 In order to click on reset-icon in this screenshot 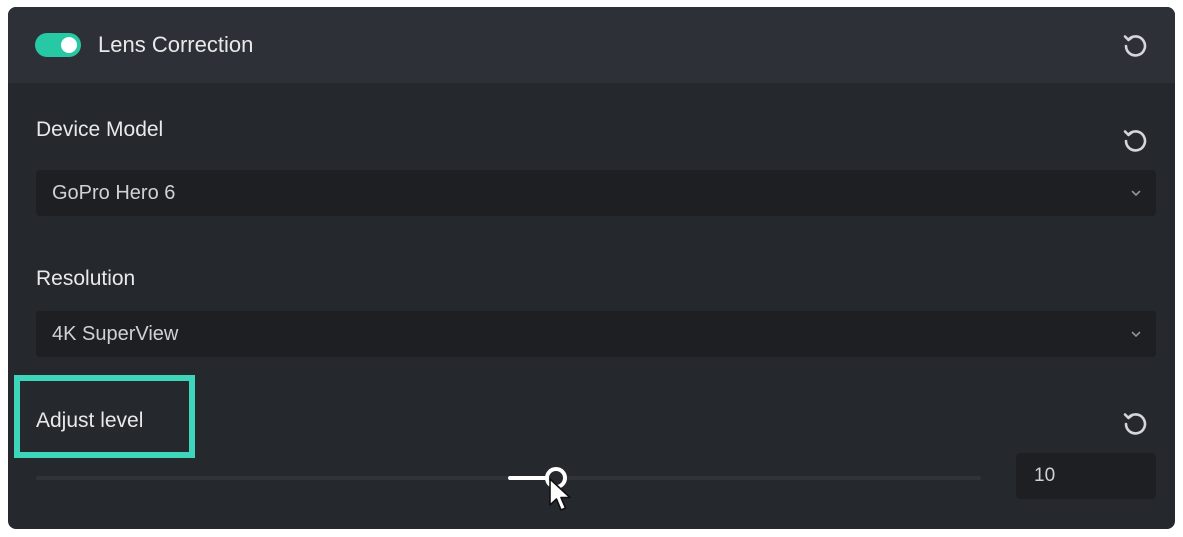, I will do `click(1135, 45)`.